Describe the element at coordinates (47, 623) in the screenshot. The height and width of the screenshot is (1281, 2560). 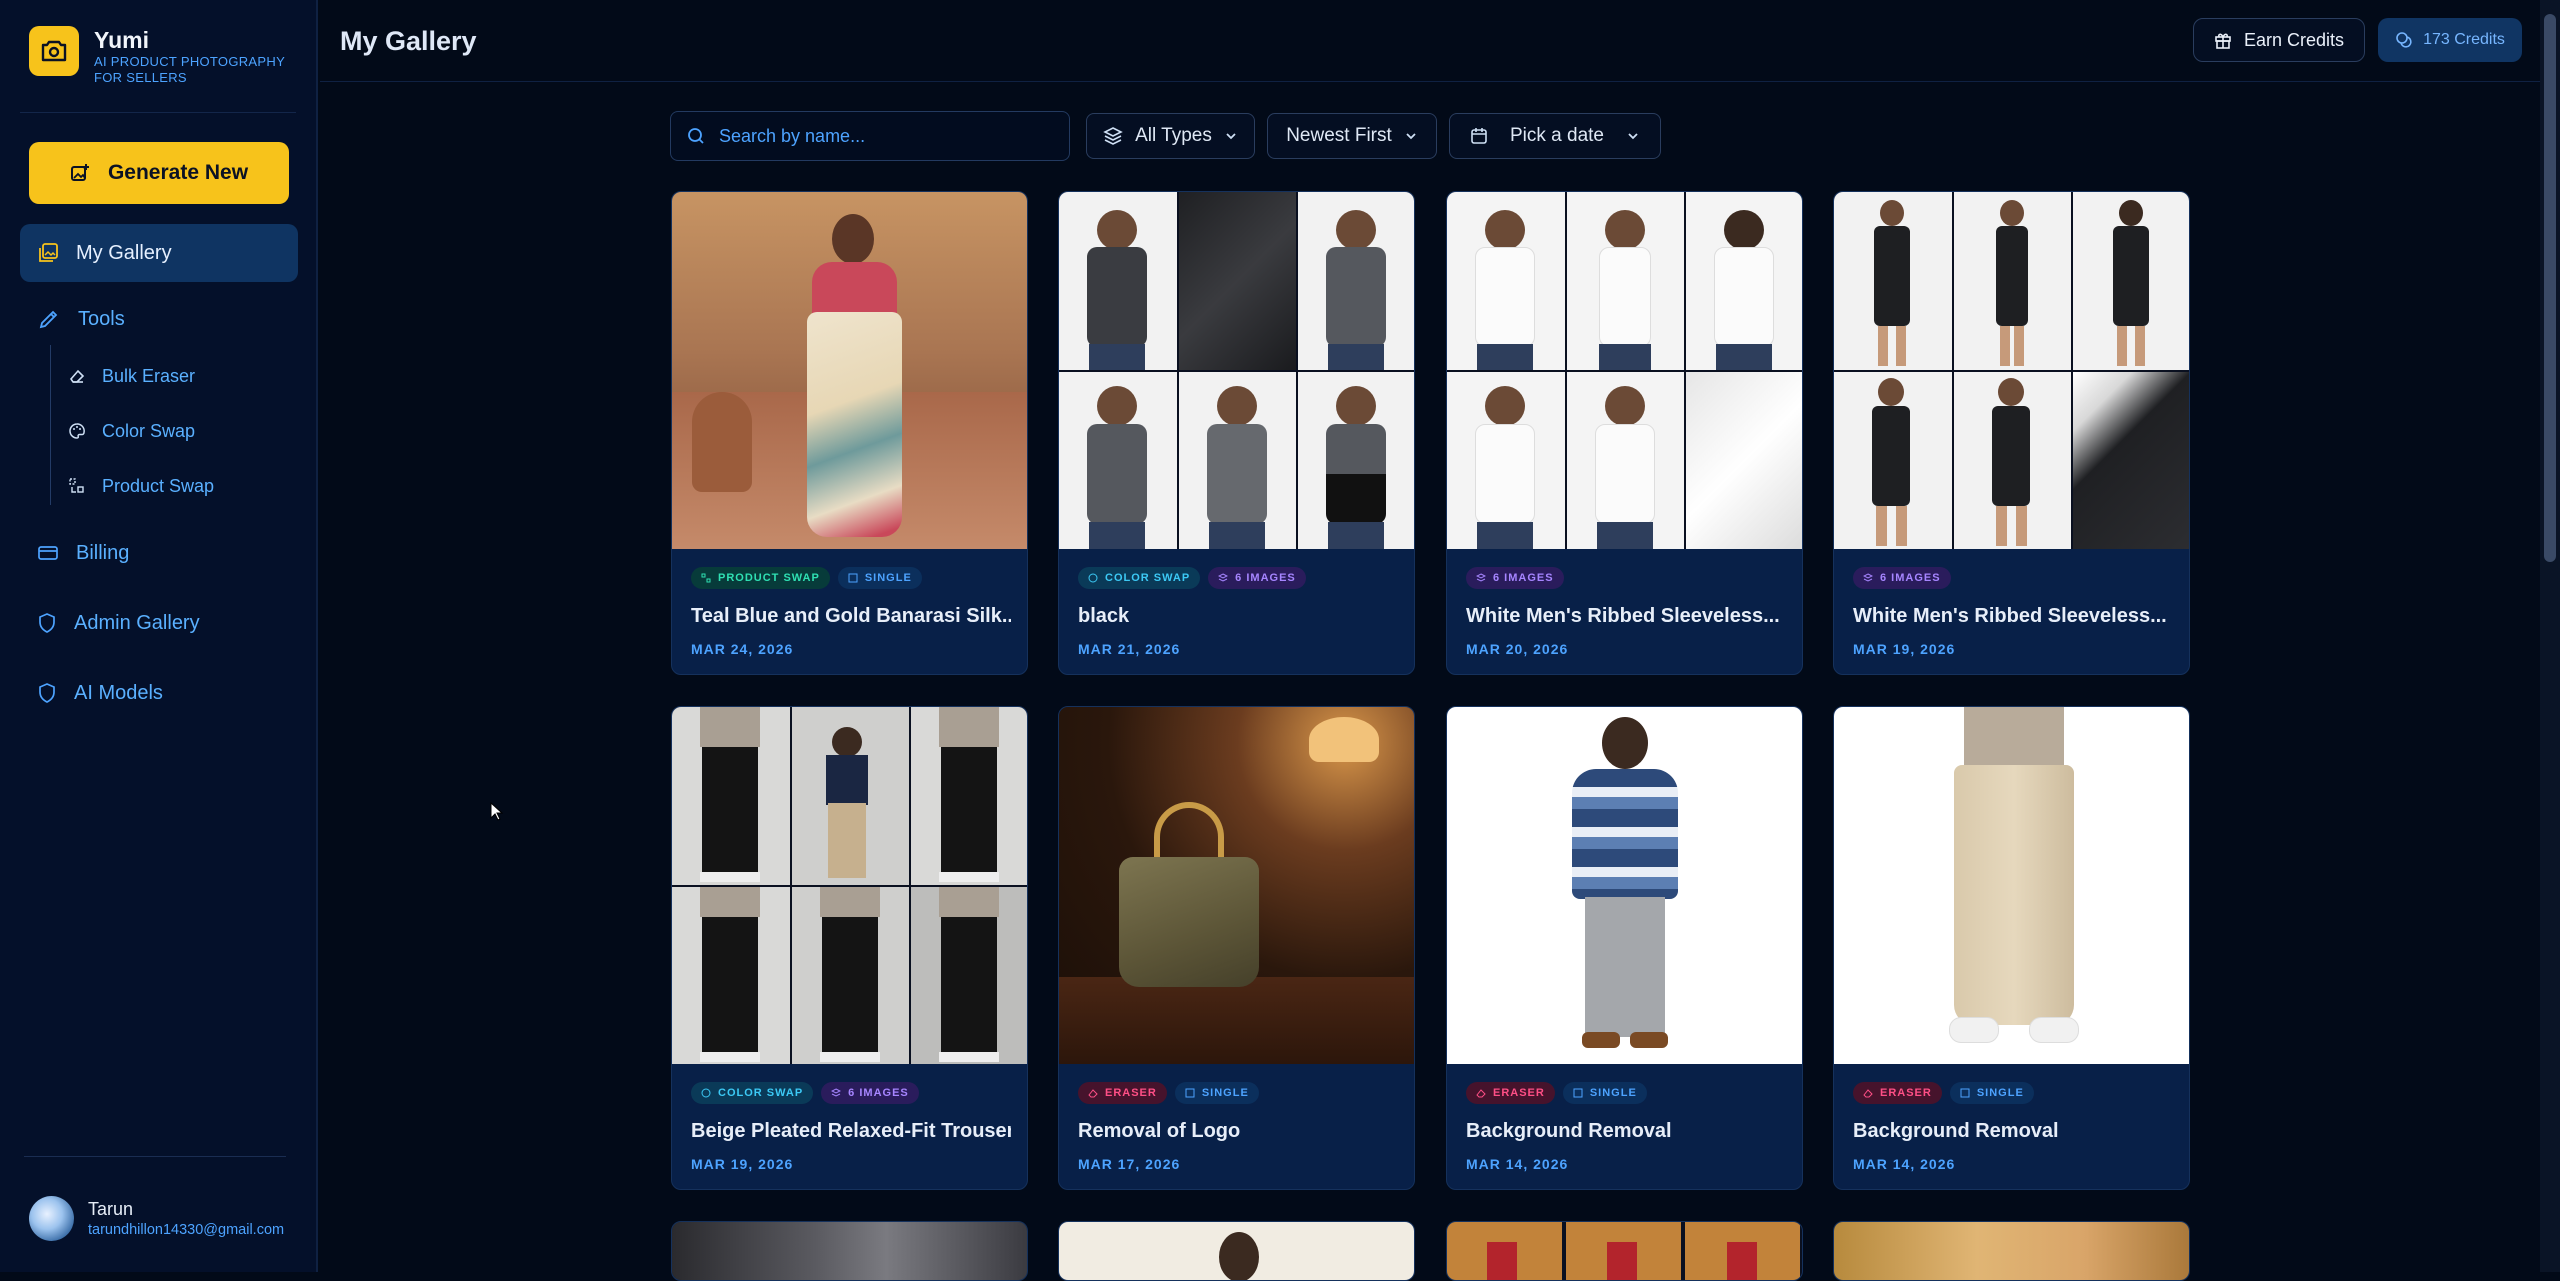
I see `shield-icon` at that location.